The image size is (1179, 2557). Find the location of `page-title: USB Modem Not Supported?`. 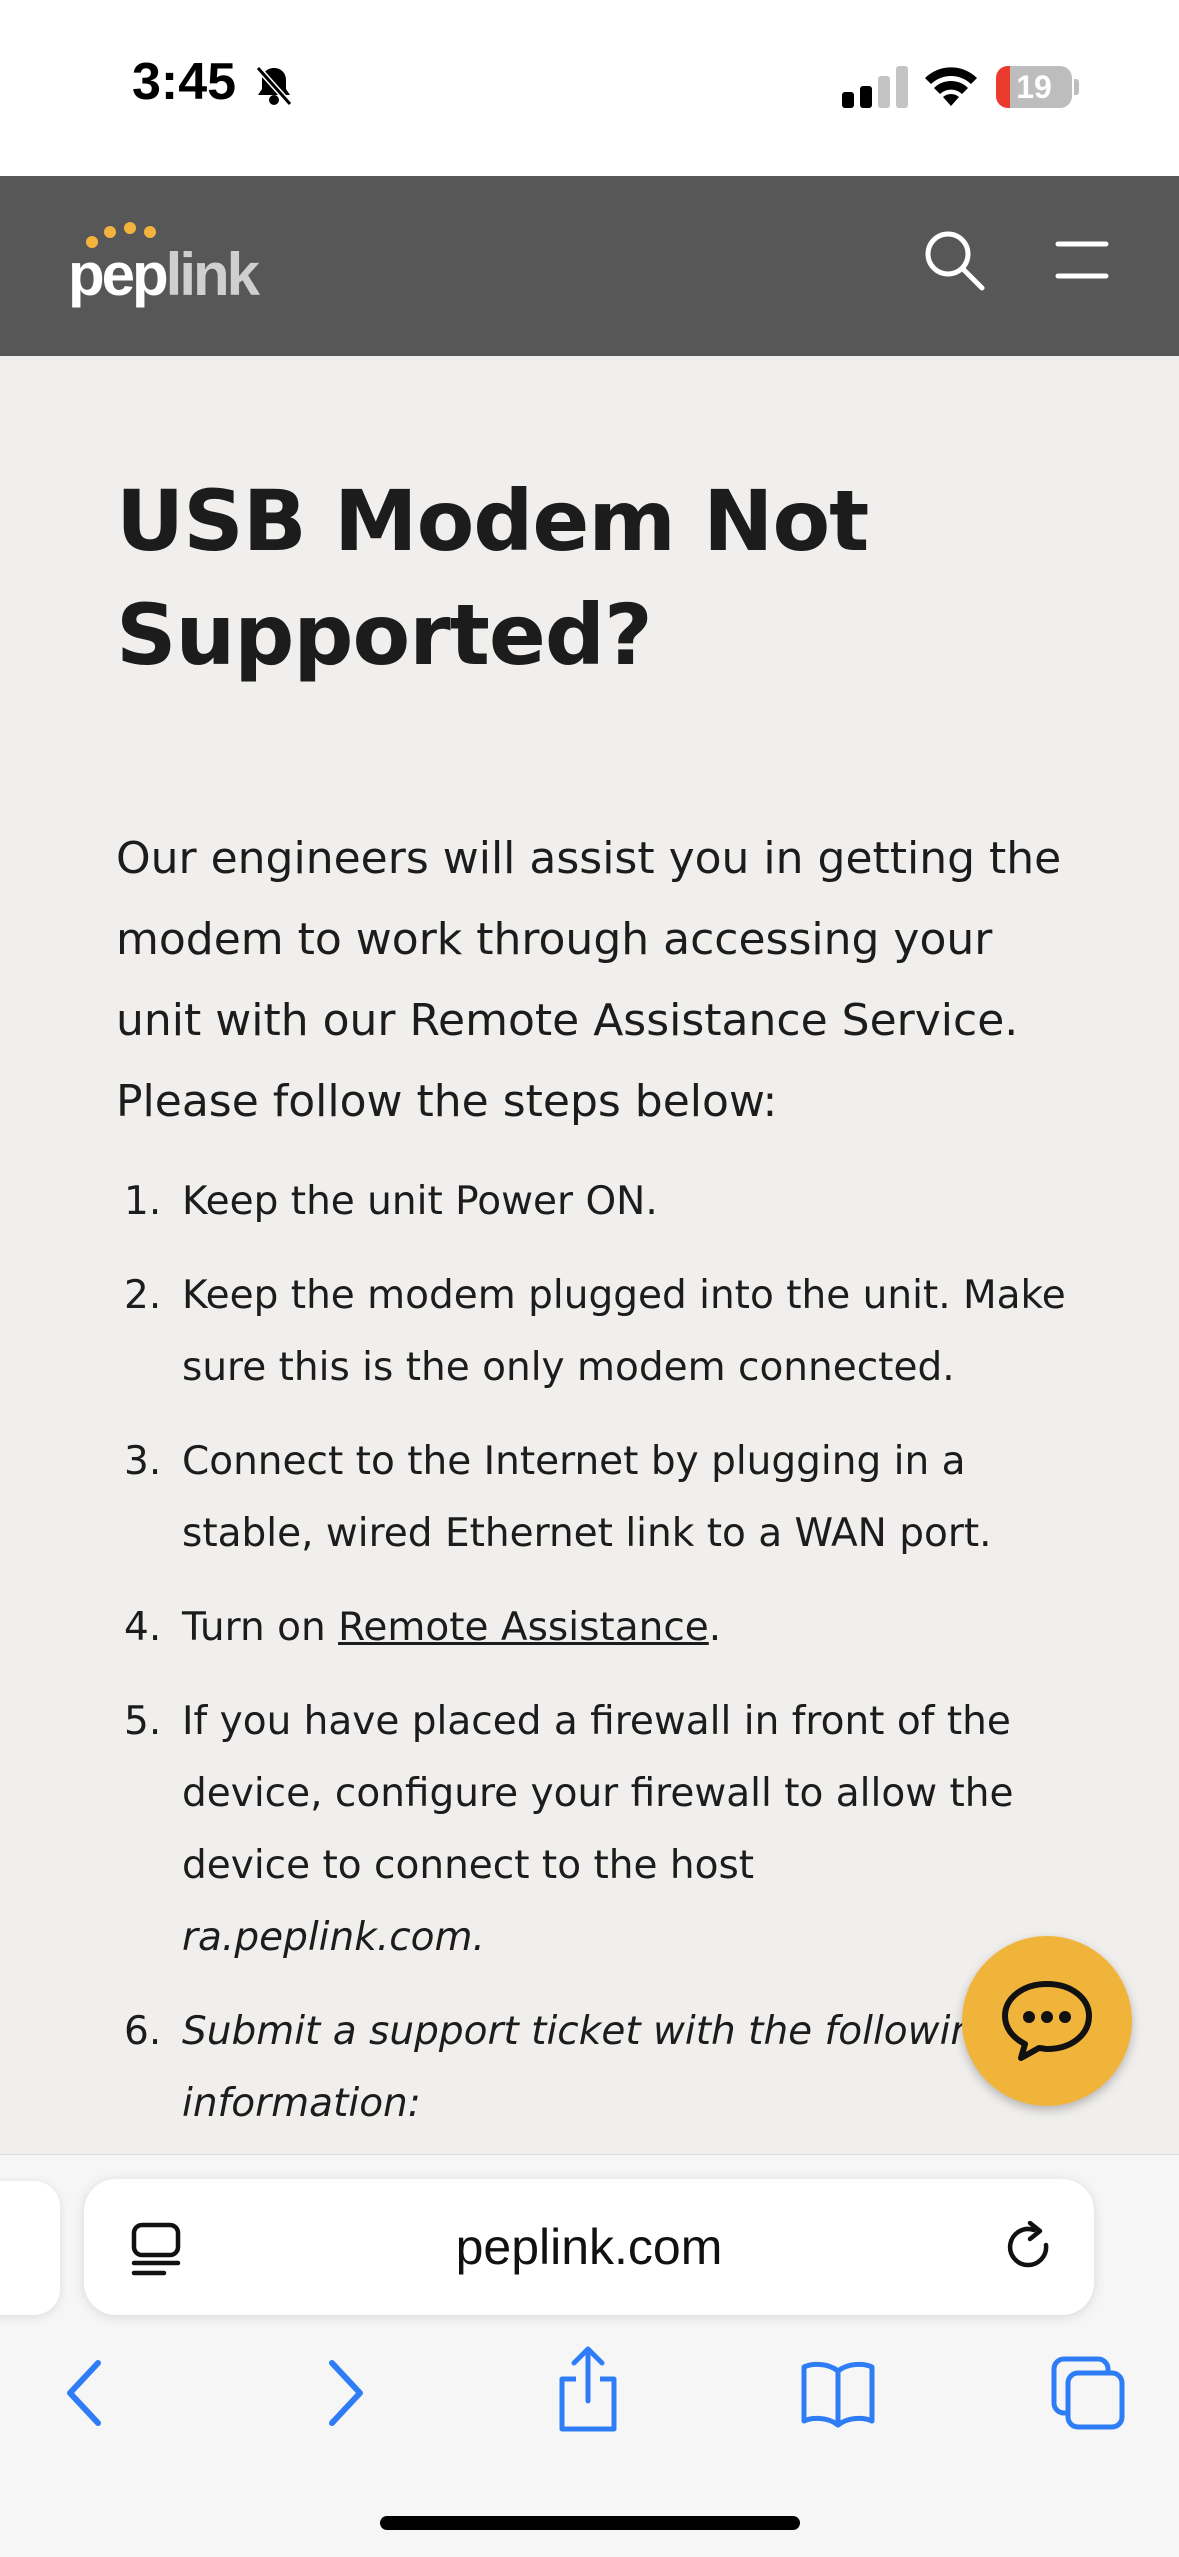

page-title: USB Modem Not Supported? is located at coordinates (492, 578).